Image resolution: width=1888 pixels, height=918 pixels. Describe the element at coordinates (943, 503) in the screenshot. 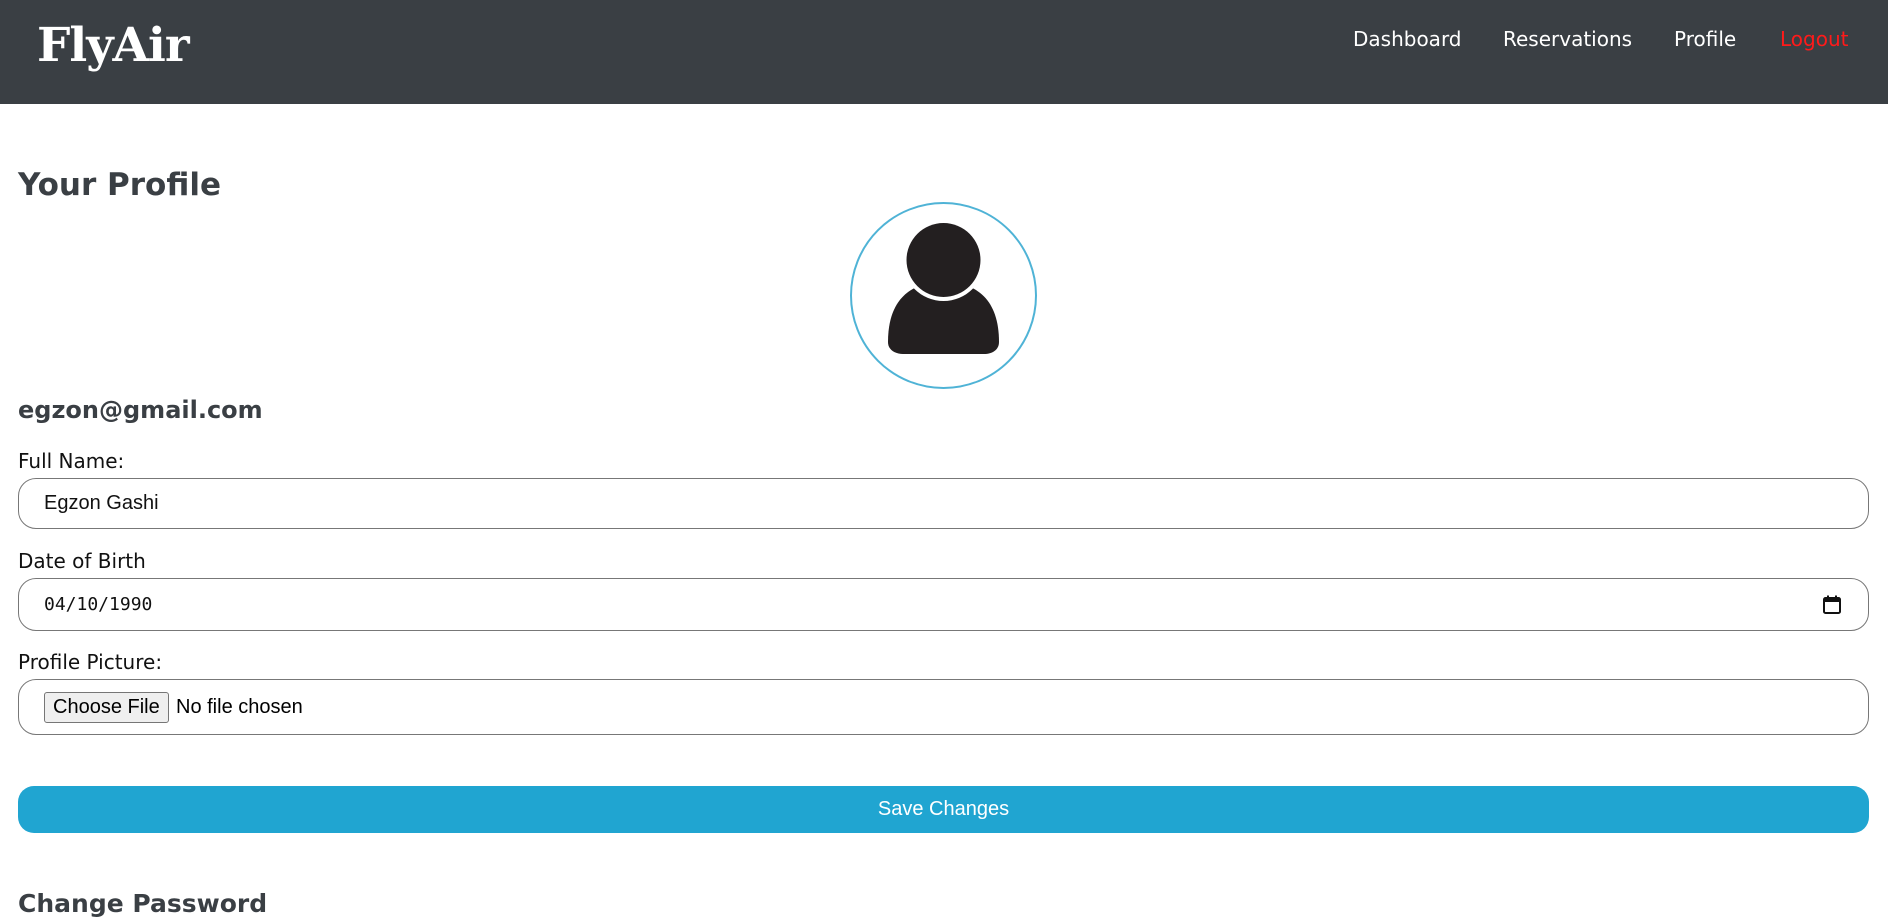

I see `full-name-input` at that location.